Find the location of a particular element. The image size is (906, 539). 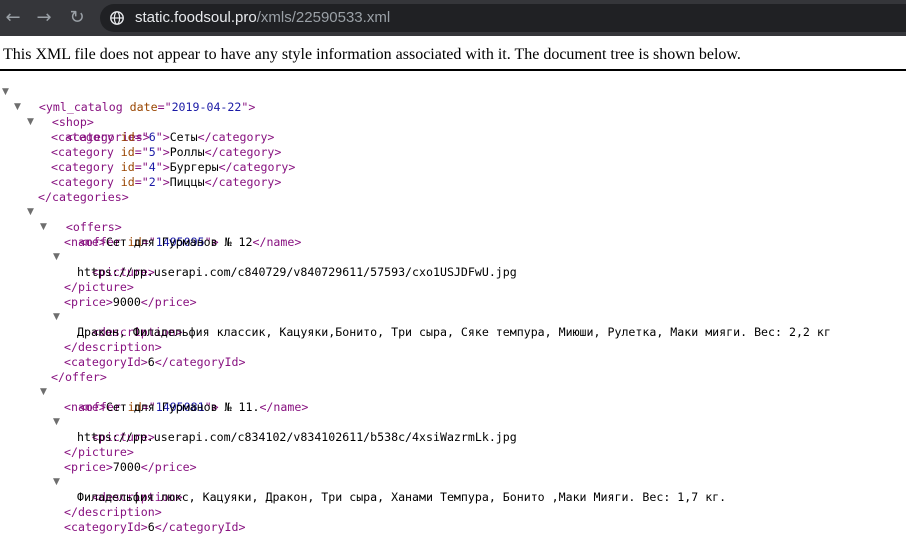

offer-name: Сет для Гурманов № 11. is located at coordinates (182, 407).